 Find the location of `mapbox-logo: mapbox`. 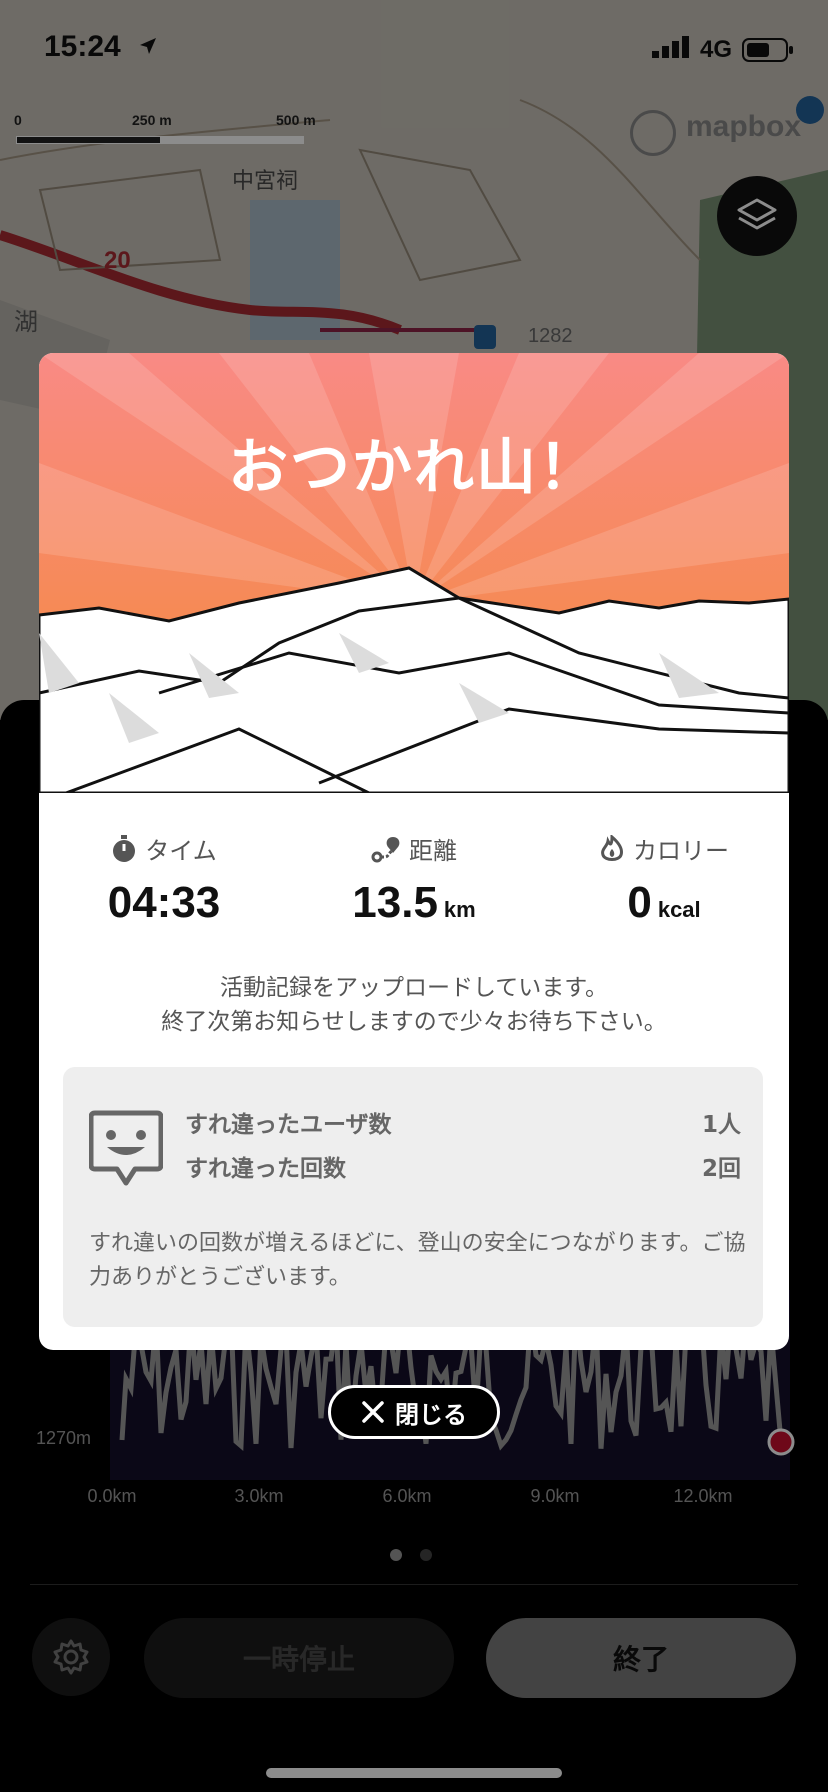

mapbox-logo: mapbox is located at coordinates (716, 133).